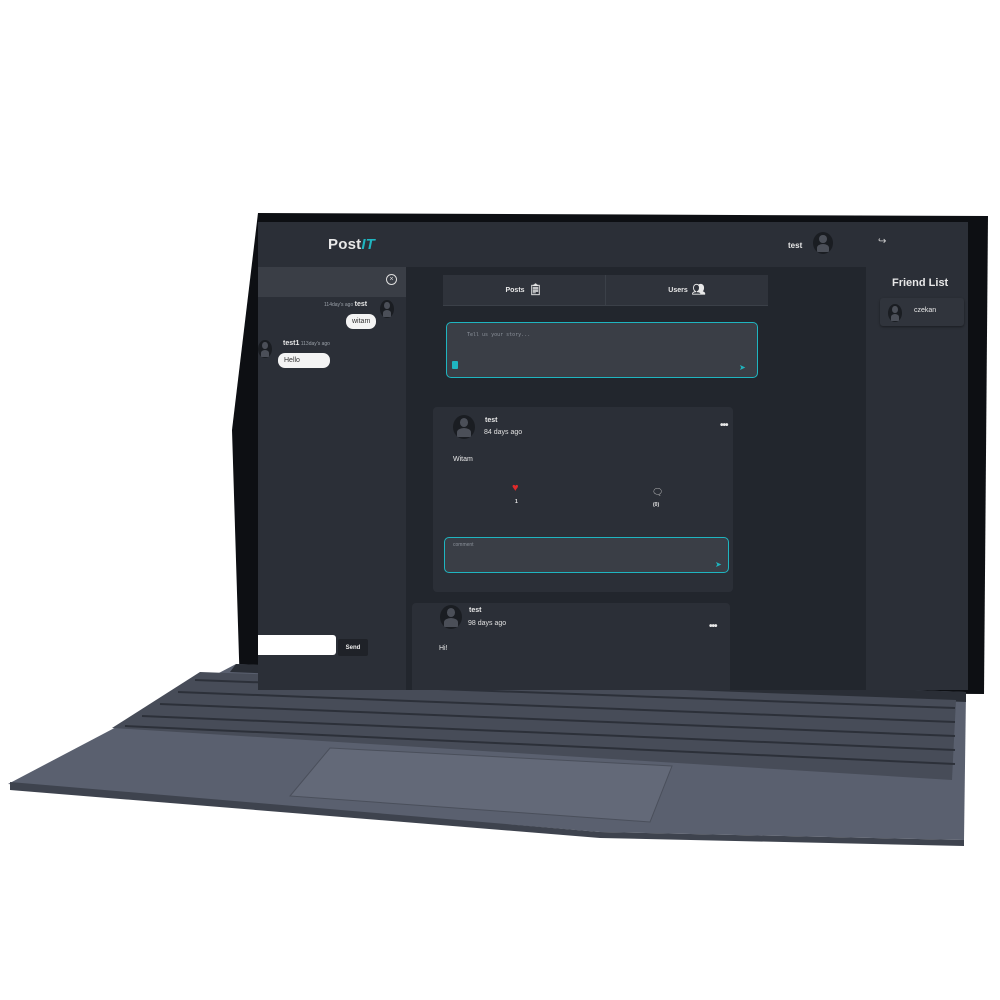 The image size is (1000, 1000). I want to click on post-card: test 98 days ago ••• Hi!, so click(571, 646).